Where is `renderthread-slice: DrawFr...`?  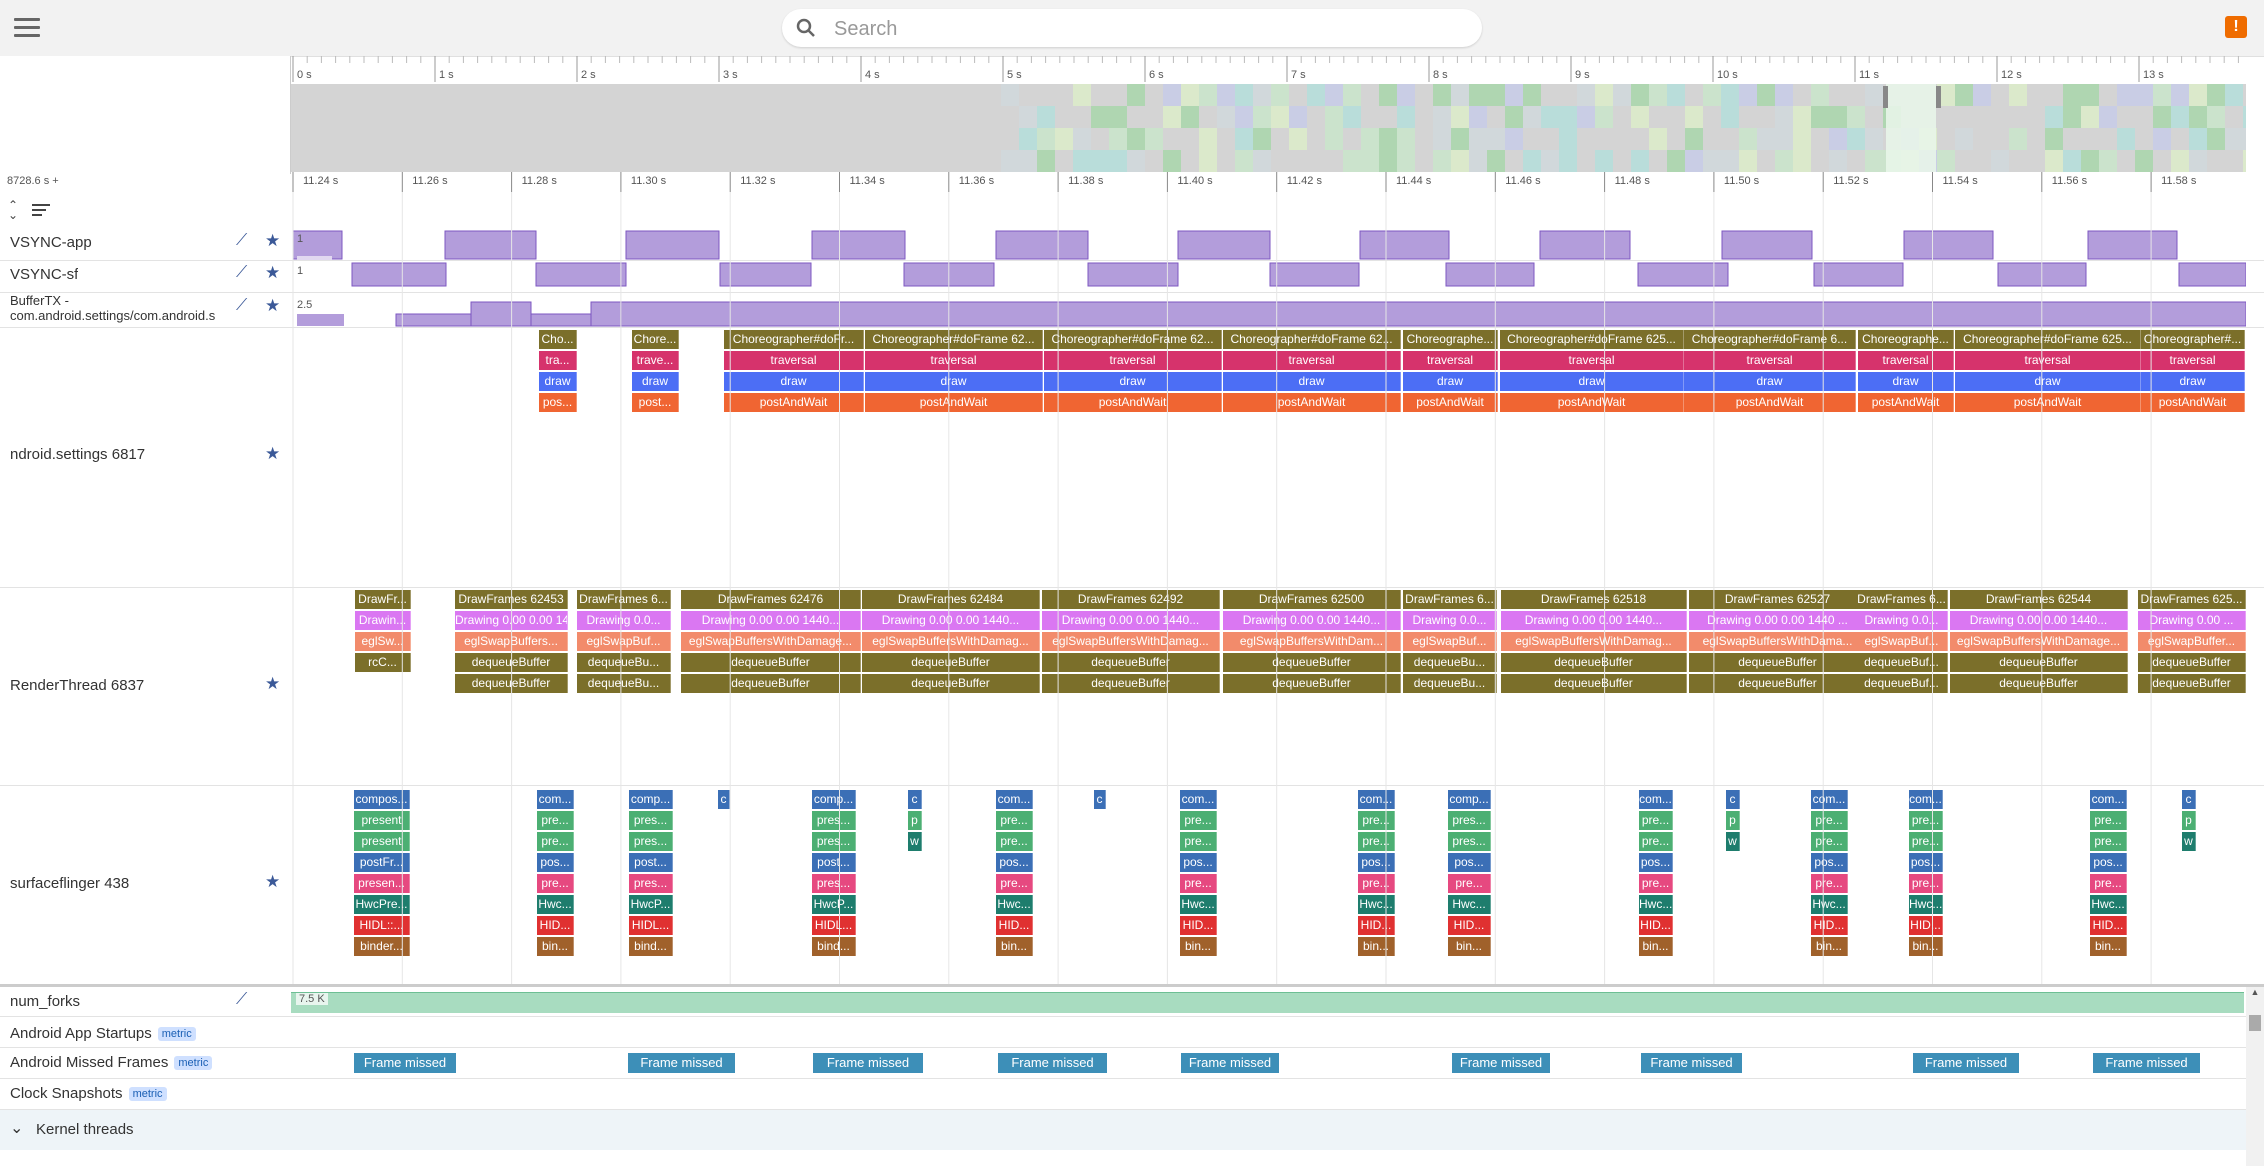
renderthread-slice: DrawFr... is located at coordinates (383, 599).